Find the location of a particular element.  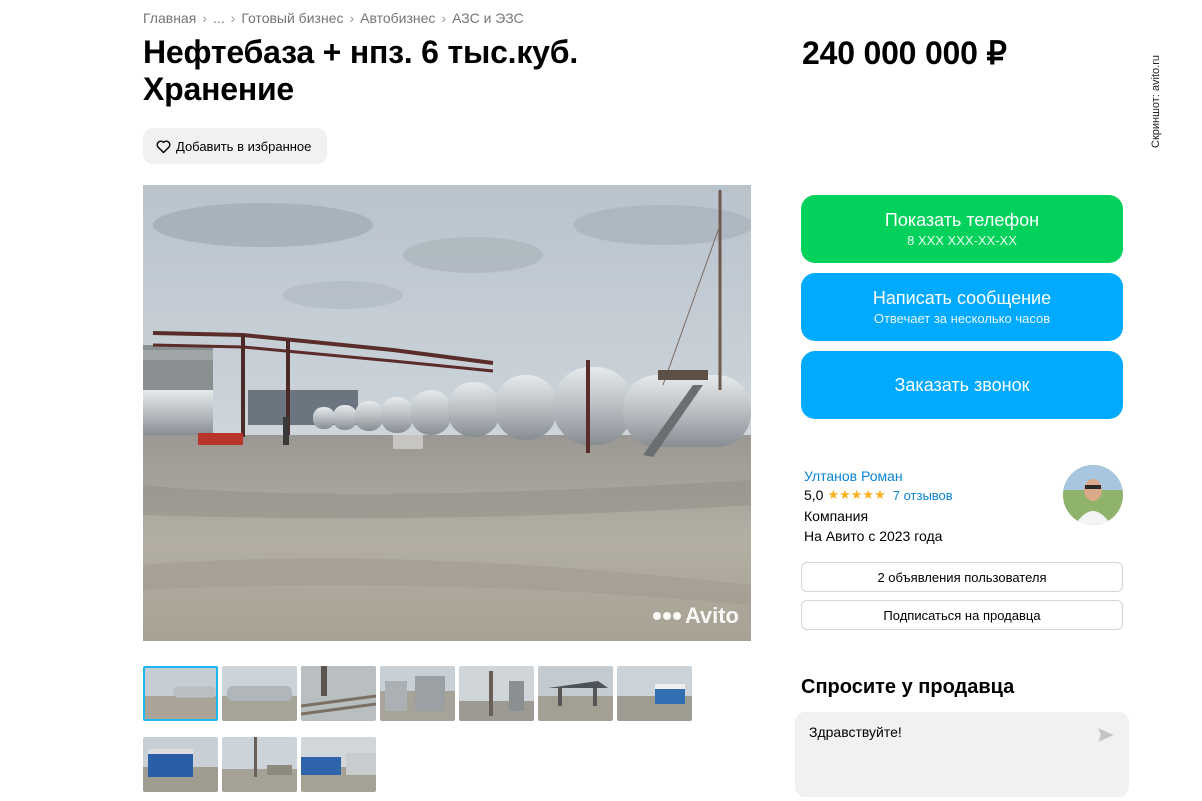

watermark-text: Скриншот: avito.ru is located at coordinates (1156, 101).